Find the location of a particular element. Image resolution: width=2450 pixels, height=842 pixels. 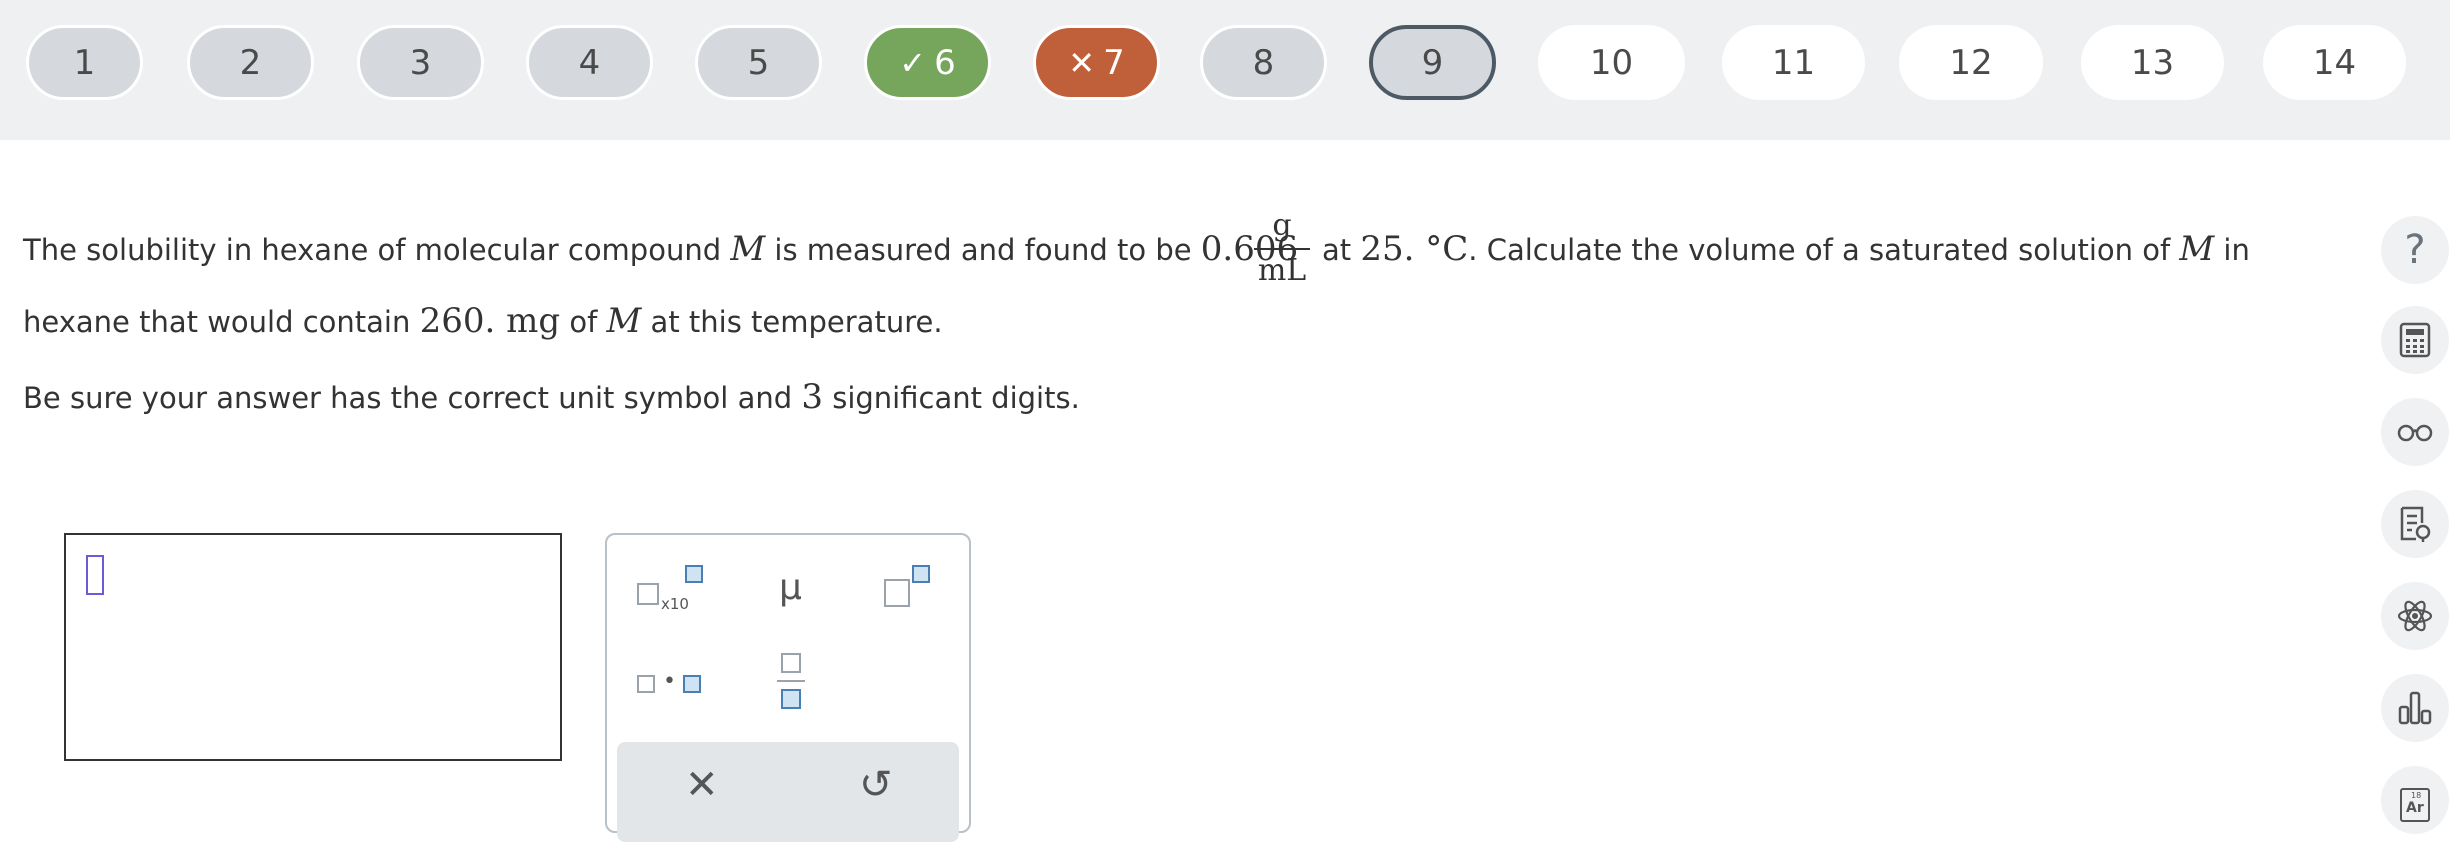

fraction-numerator: g is located at coordinates (1282, 225).